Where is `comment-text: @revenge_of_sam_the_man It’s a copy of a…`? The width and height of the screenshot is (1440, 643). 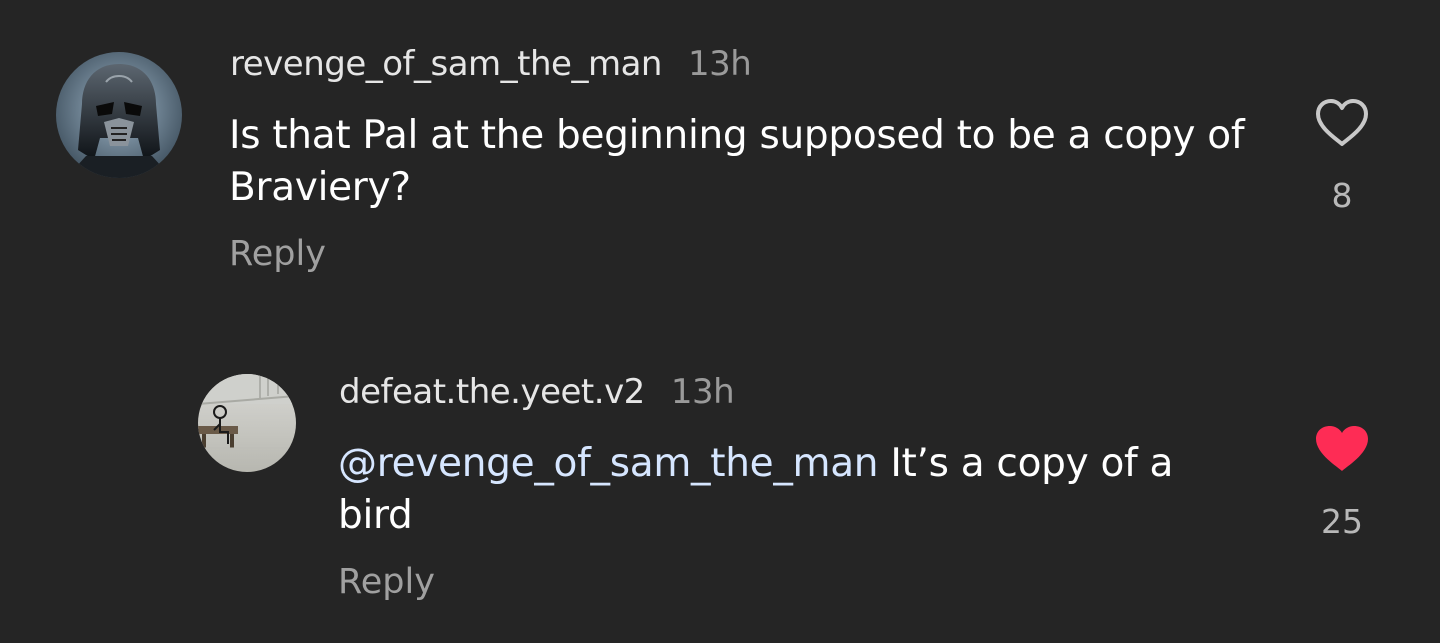
comment-text: @revenge_of_sam_the_man It’s a copy of a… is located at coordinates (788, 490).